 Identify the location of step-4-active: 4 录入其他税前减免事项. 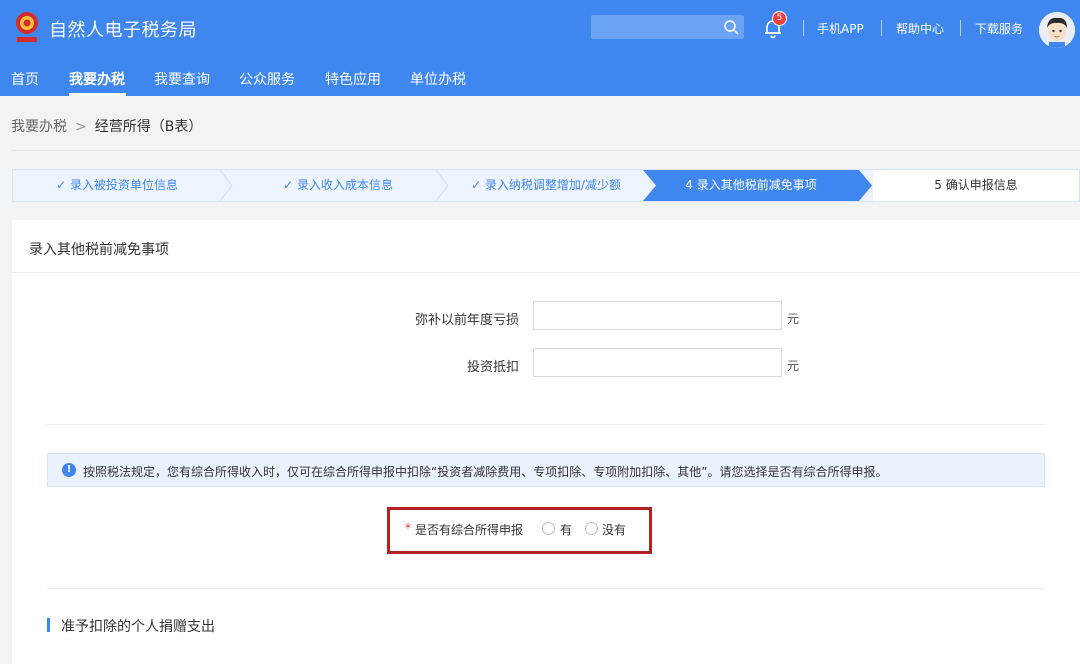
(751, 185).